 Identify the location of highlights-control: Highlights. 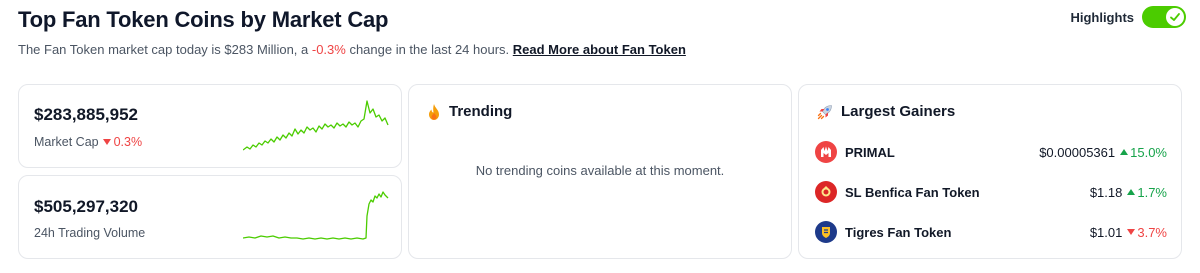
(1128, 17).